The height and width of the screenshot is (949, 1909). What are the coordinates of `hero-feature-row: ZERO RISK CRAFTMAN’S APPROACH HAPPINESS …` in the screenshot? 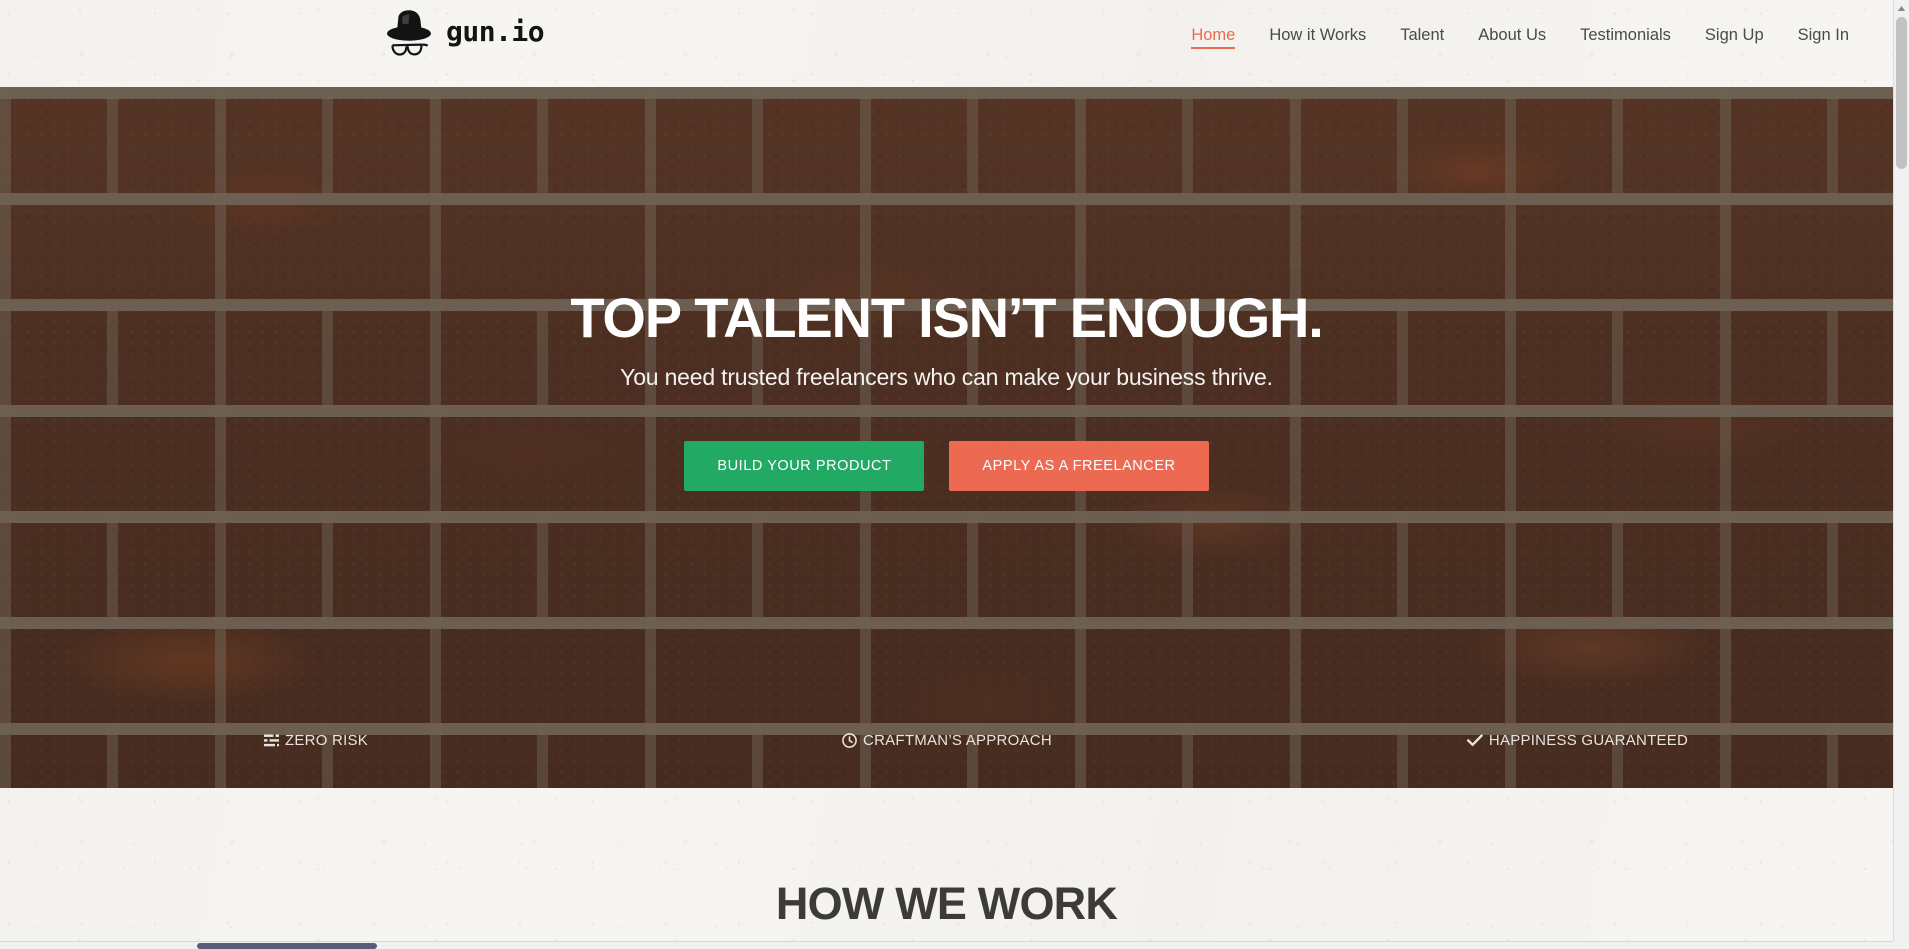 It's located at (946, 740).